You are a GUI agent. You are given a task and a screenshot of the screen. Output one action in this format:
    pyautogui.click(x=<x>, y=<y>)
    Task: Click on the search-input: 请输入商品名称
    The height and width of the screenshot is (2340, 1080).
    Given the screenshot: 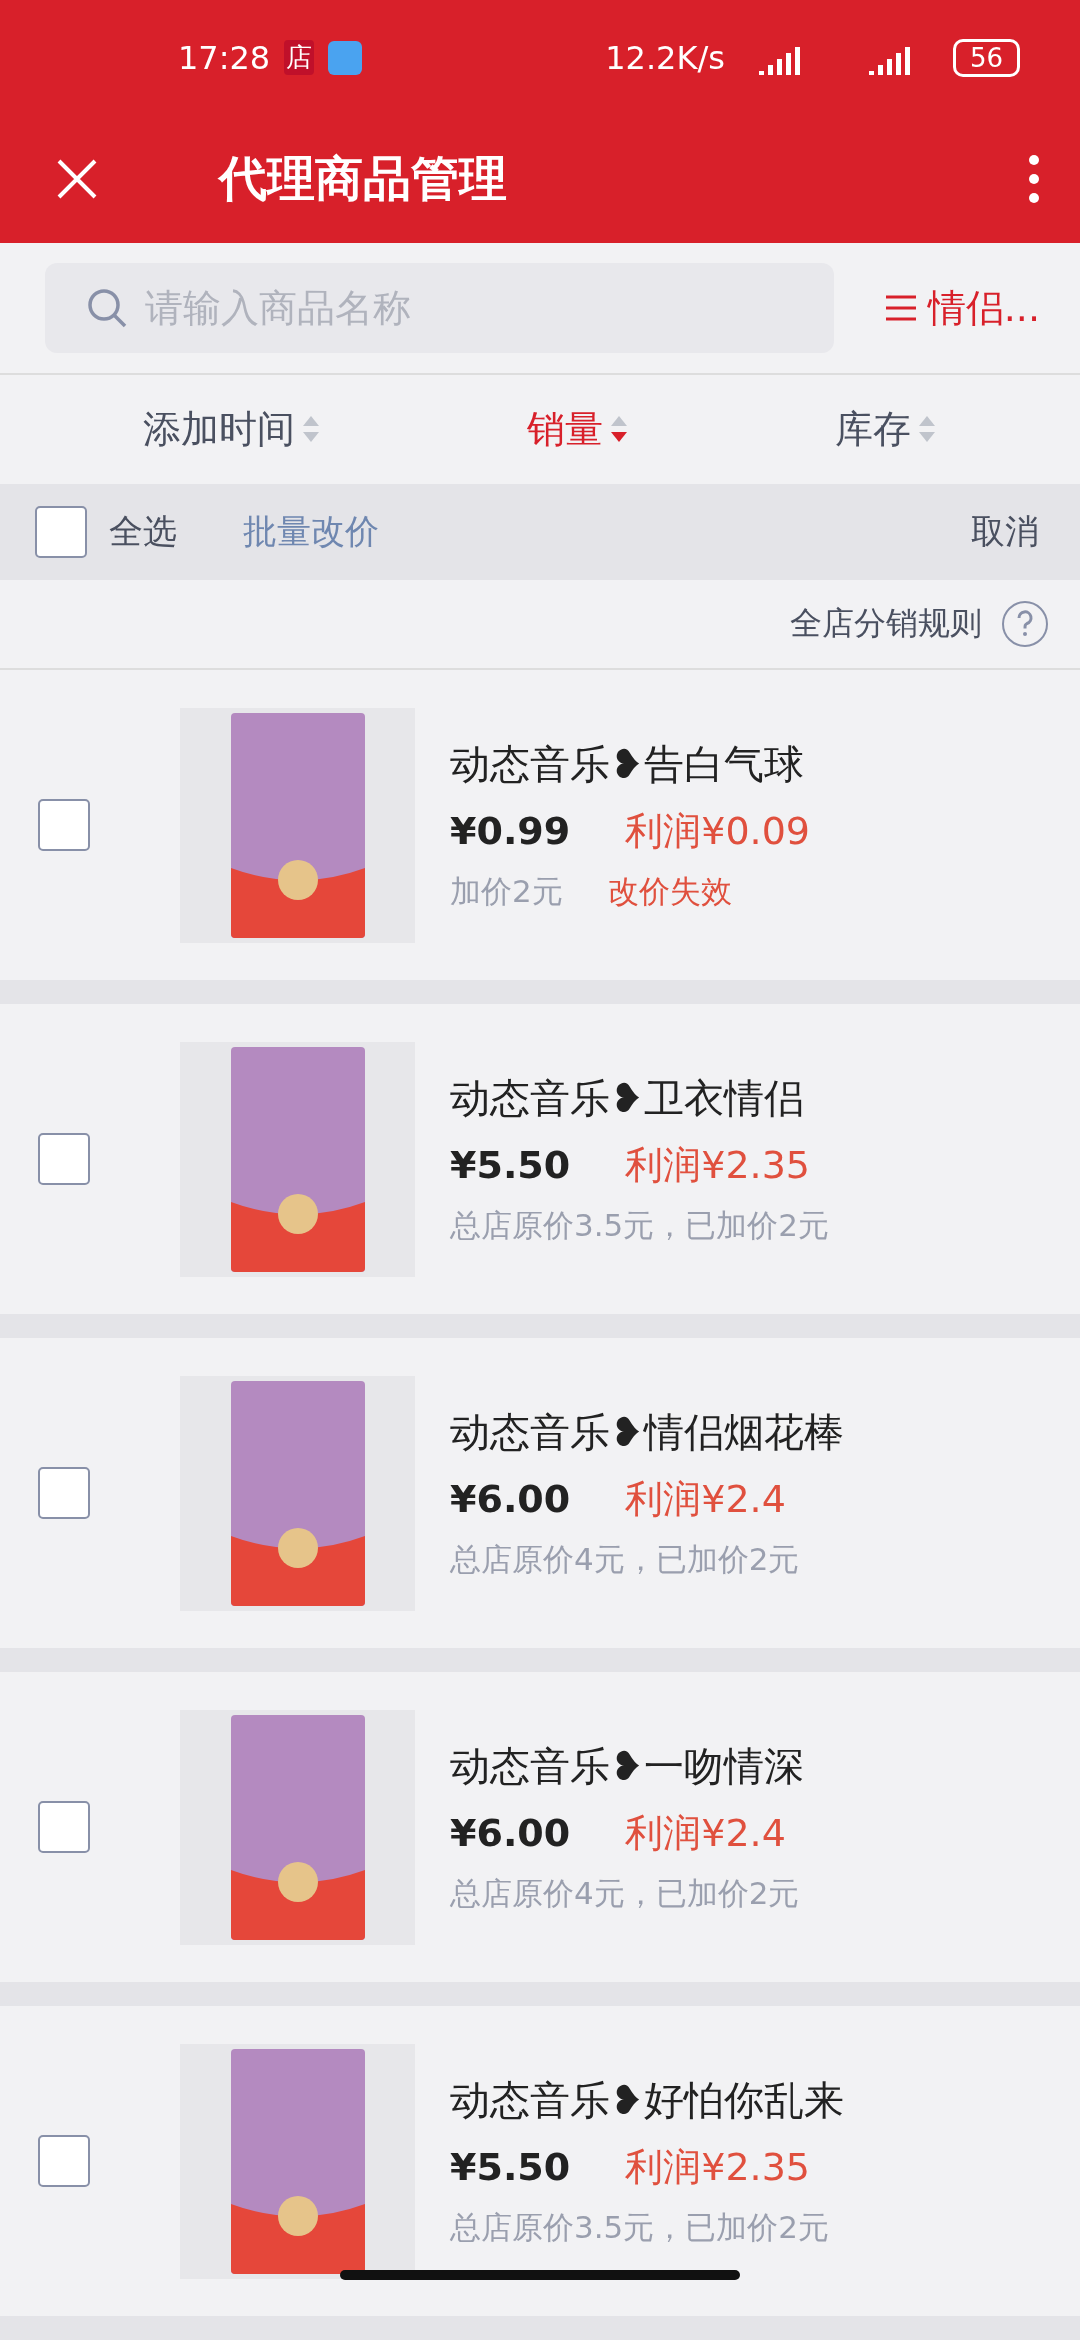 What is the action you would take?
    pyautogui.click(x=488, y=308)
    